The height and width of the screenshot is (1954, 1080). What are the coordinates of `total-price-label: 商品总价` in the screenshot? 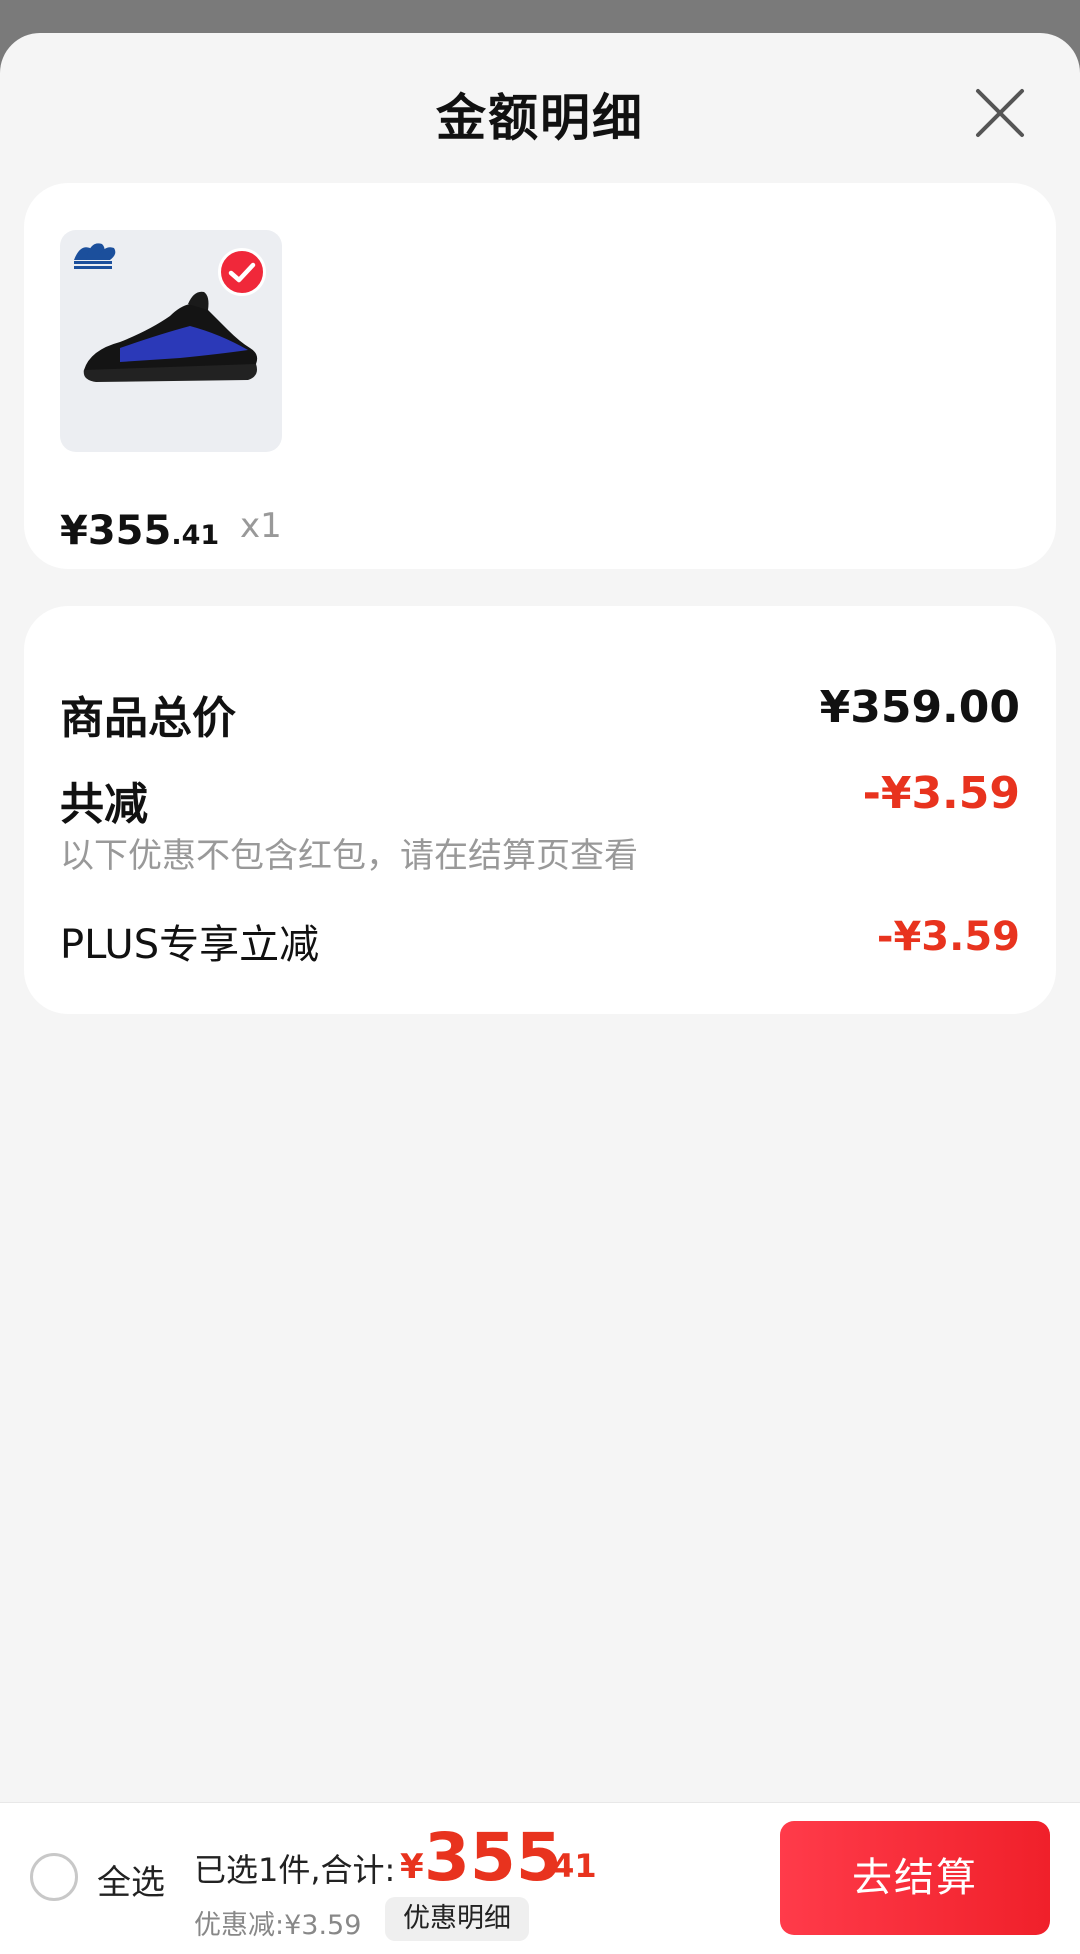 It's located at (148, 718).